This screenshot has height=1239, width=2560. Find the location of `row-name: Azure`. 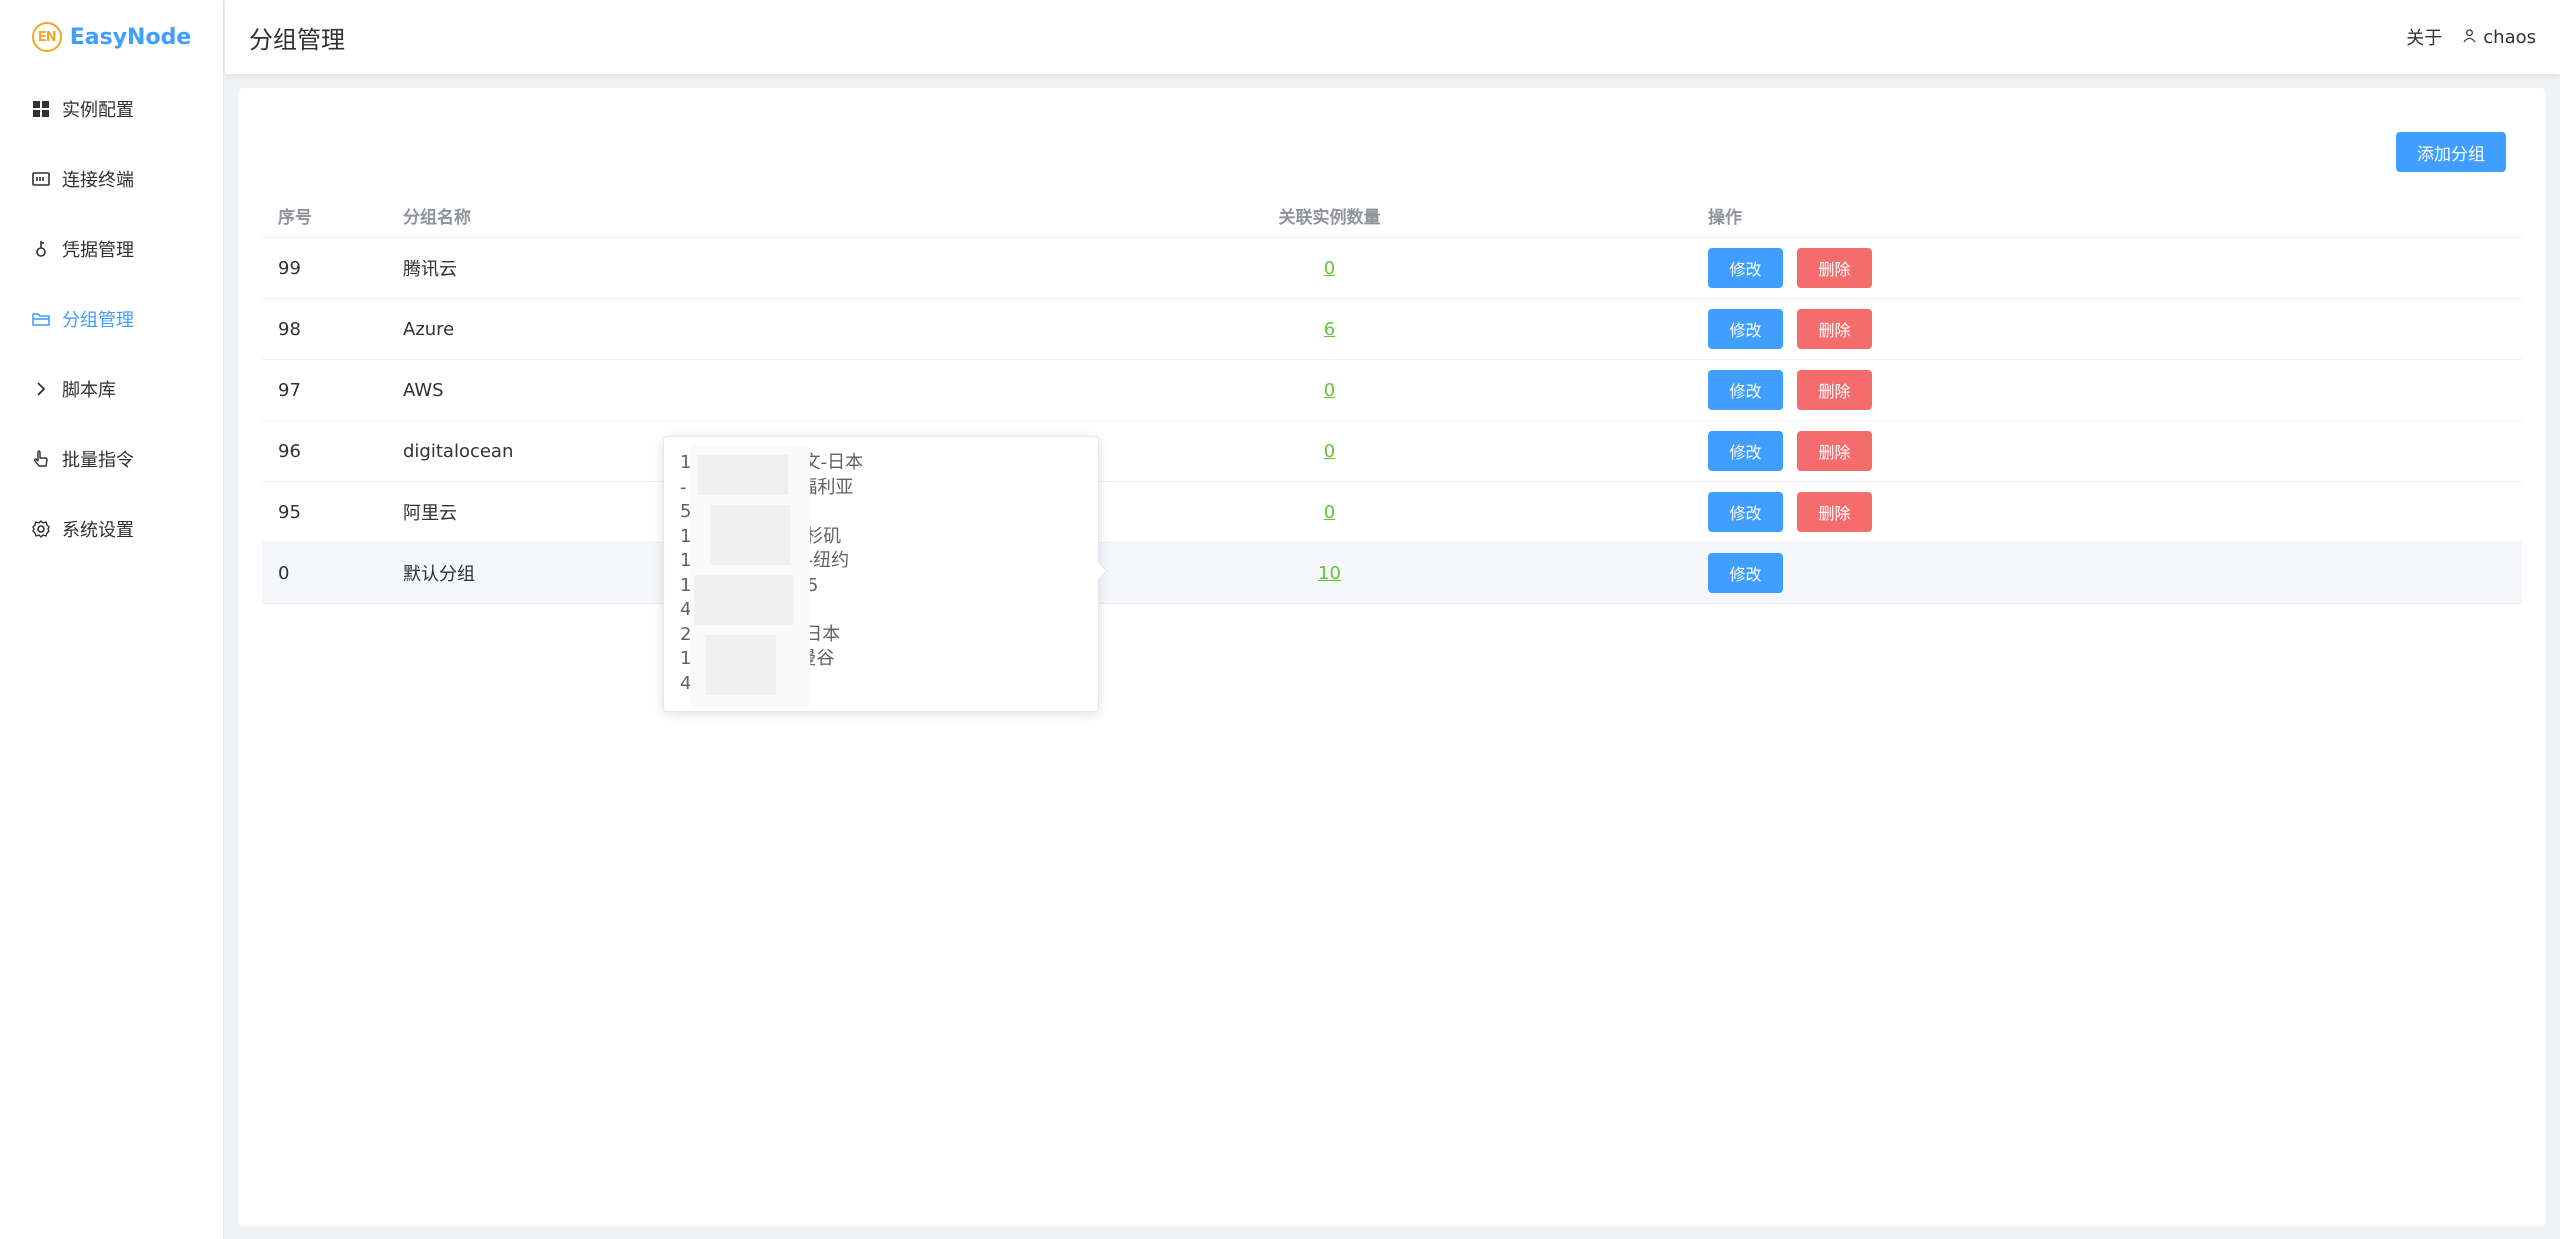

row-name: Azure is located at coordinates (429, 329).